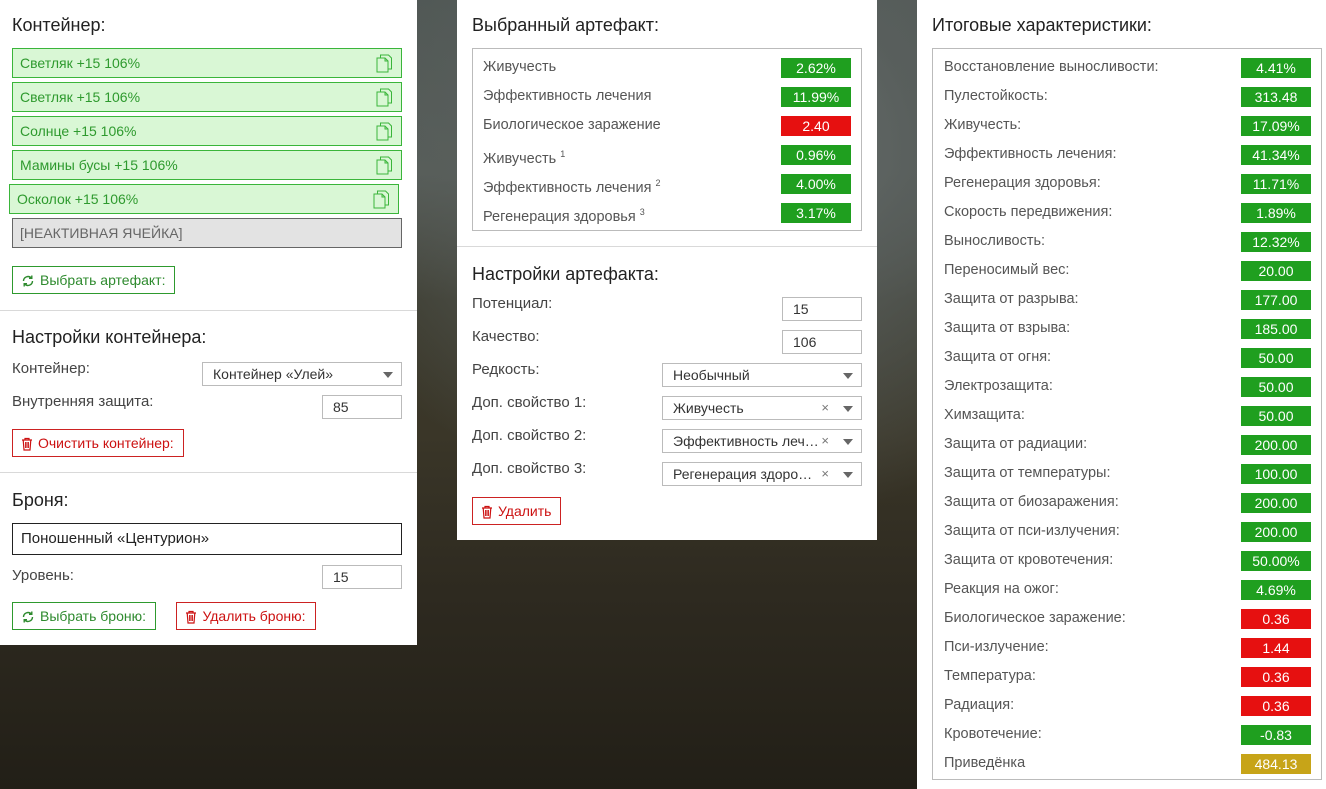  Describe the element at coordinates (822, 309) in the screenshot. I see `potential-input: 15` at that location.